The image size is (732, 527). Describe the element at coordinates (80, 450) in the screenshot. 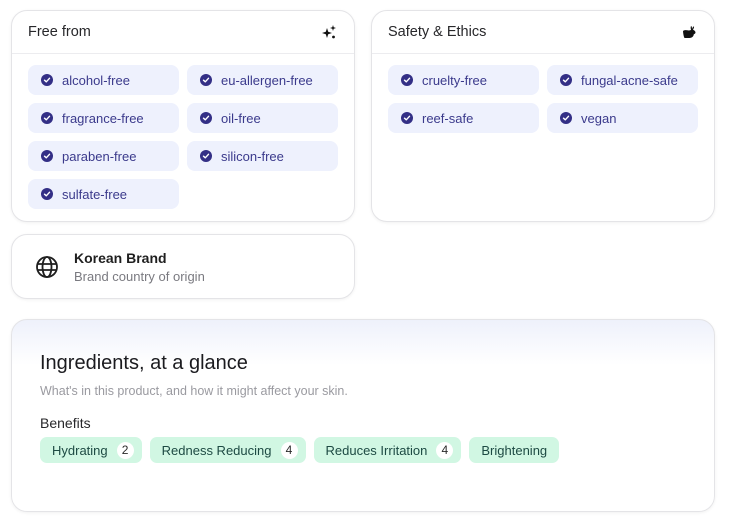

I see `benefit-label: Hydrating` at that location.